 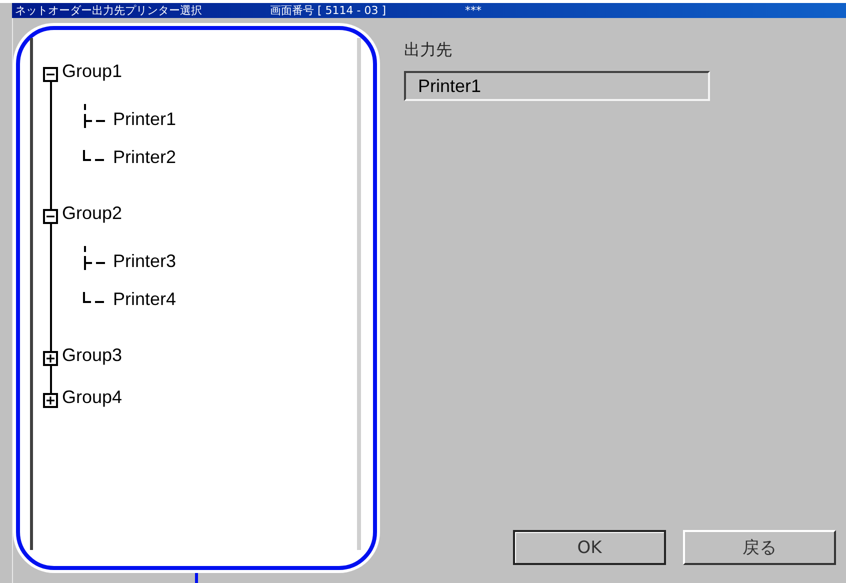 What do you see at coordinates (473, 10) in the screenshot?
I see `title-marker: ***` at bounding box center [473, 10].